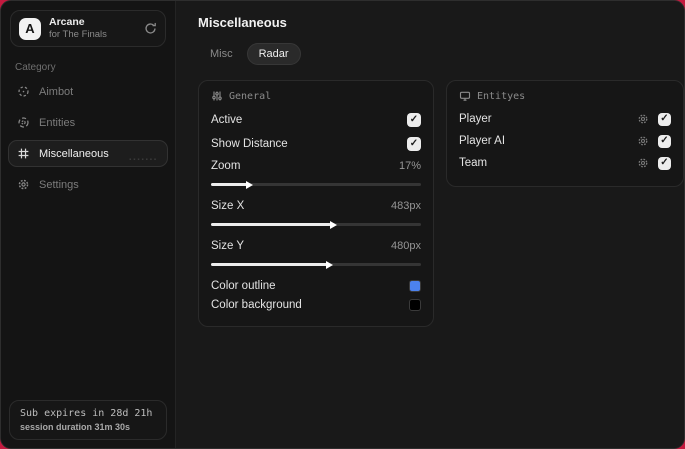 This screenshot has height=449, width=685. What do you see at coordinates (30, 28) in the screenshot?
I see `app-logo: A` at bounding box center [30, 28].